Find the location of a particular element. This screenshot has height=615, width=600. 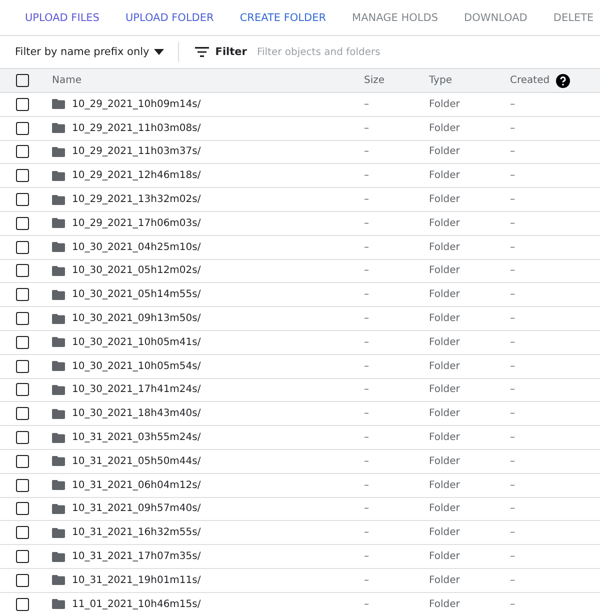

toolbar-button: CREATE FOLDER is located at coordinates (283, 17).